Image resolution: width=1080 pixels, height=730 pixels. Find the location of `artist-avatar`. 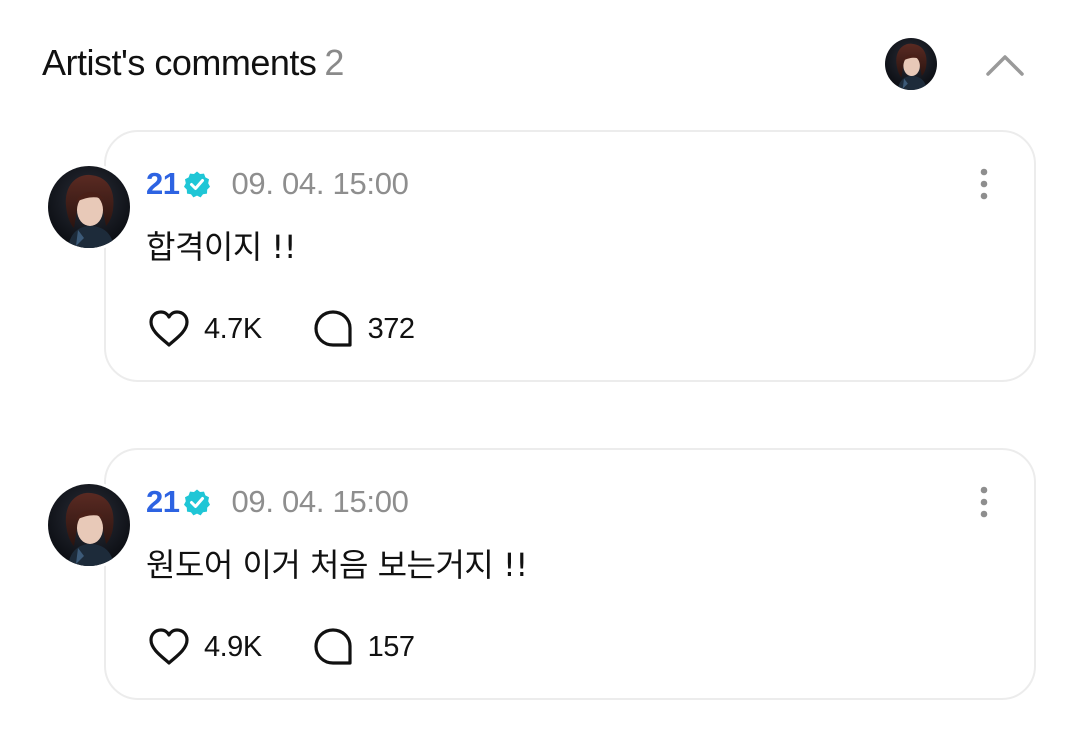

artist-avatar is located at coordinates (911, 64).